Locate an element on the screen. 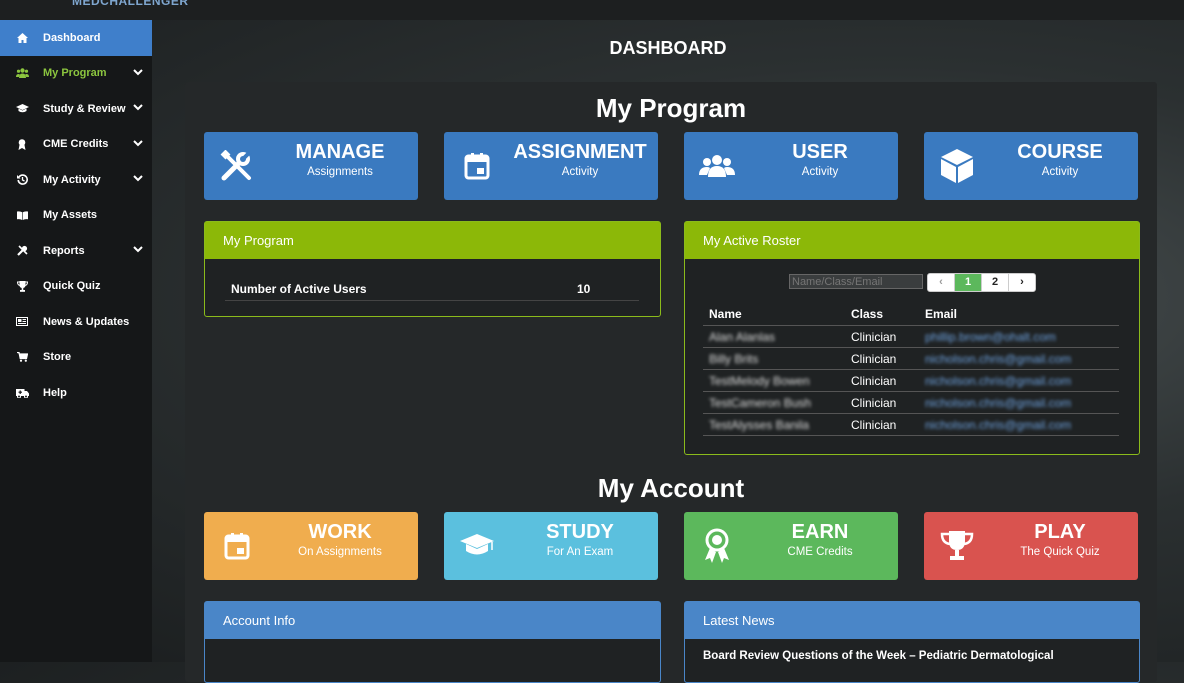  book-icon is located at coordinates (22, 215).